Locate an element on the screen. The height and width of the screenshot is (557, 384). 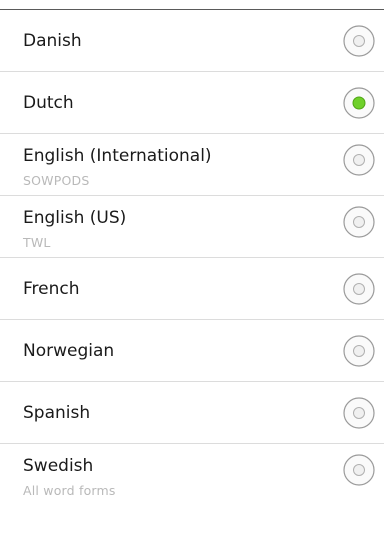
language-label: Danish is located at coordinates (52, 41).